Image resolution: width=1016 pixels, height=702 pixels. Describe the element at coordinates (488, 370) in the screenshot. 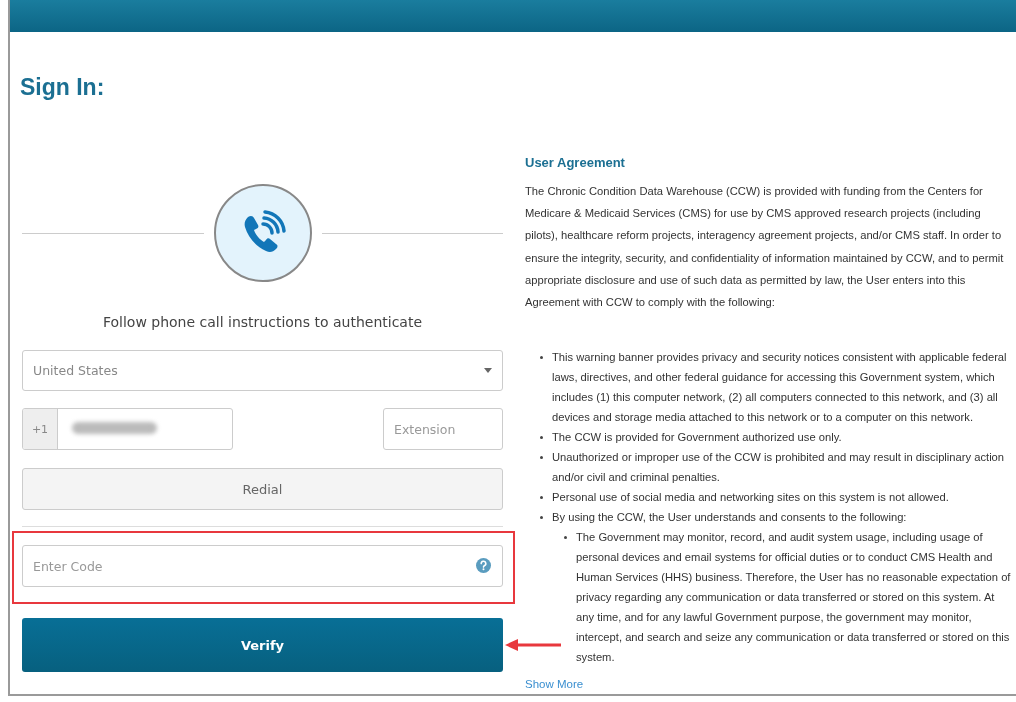

I see `caret-icon` at that location.